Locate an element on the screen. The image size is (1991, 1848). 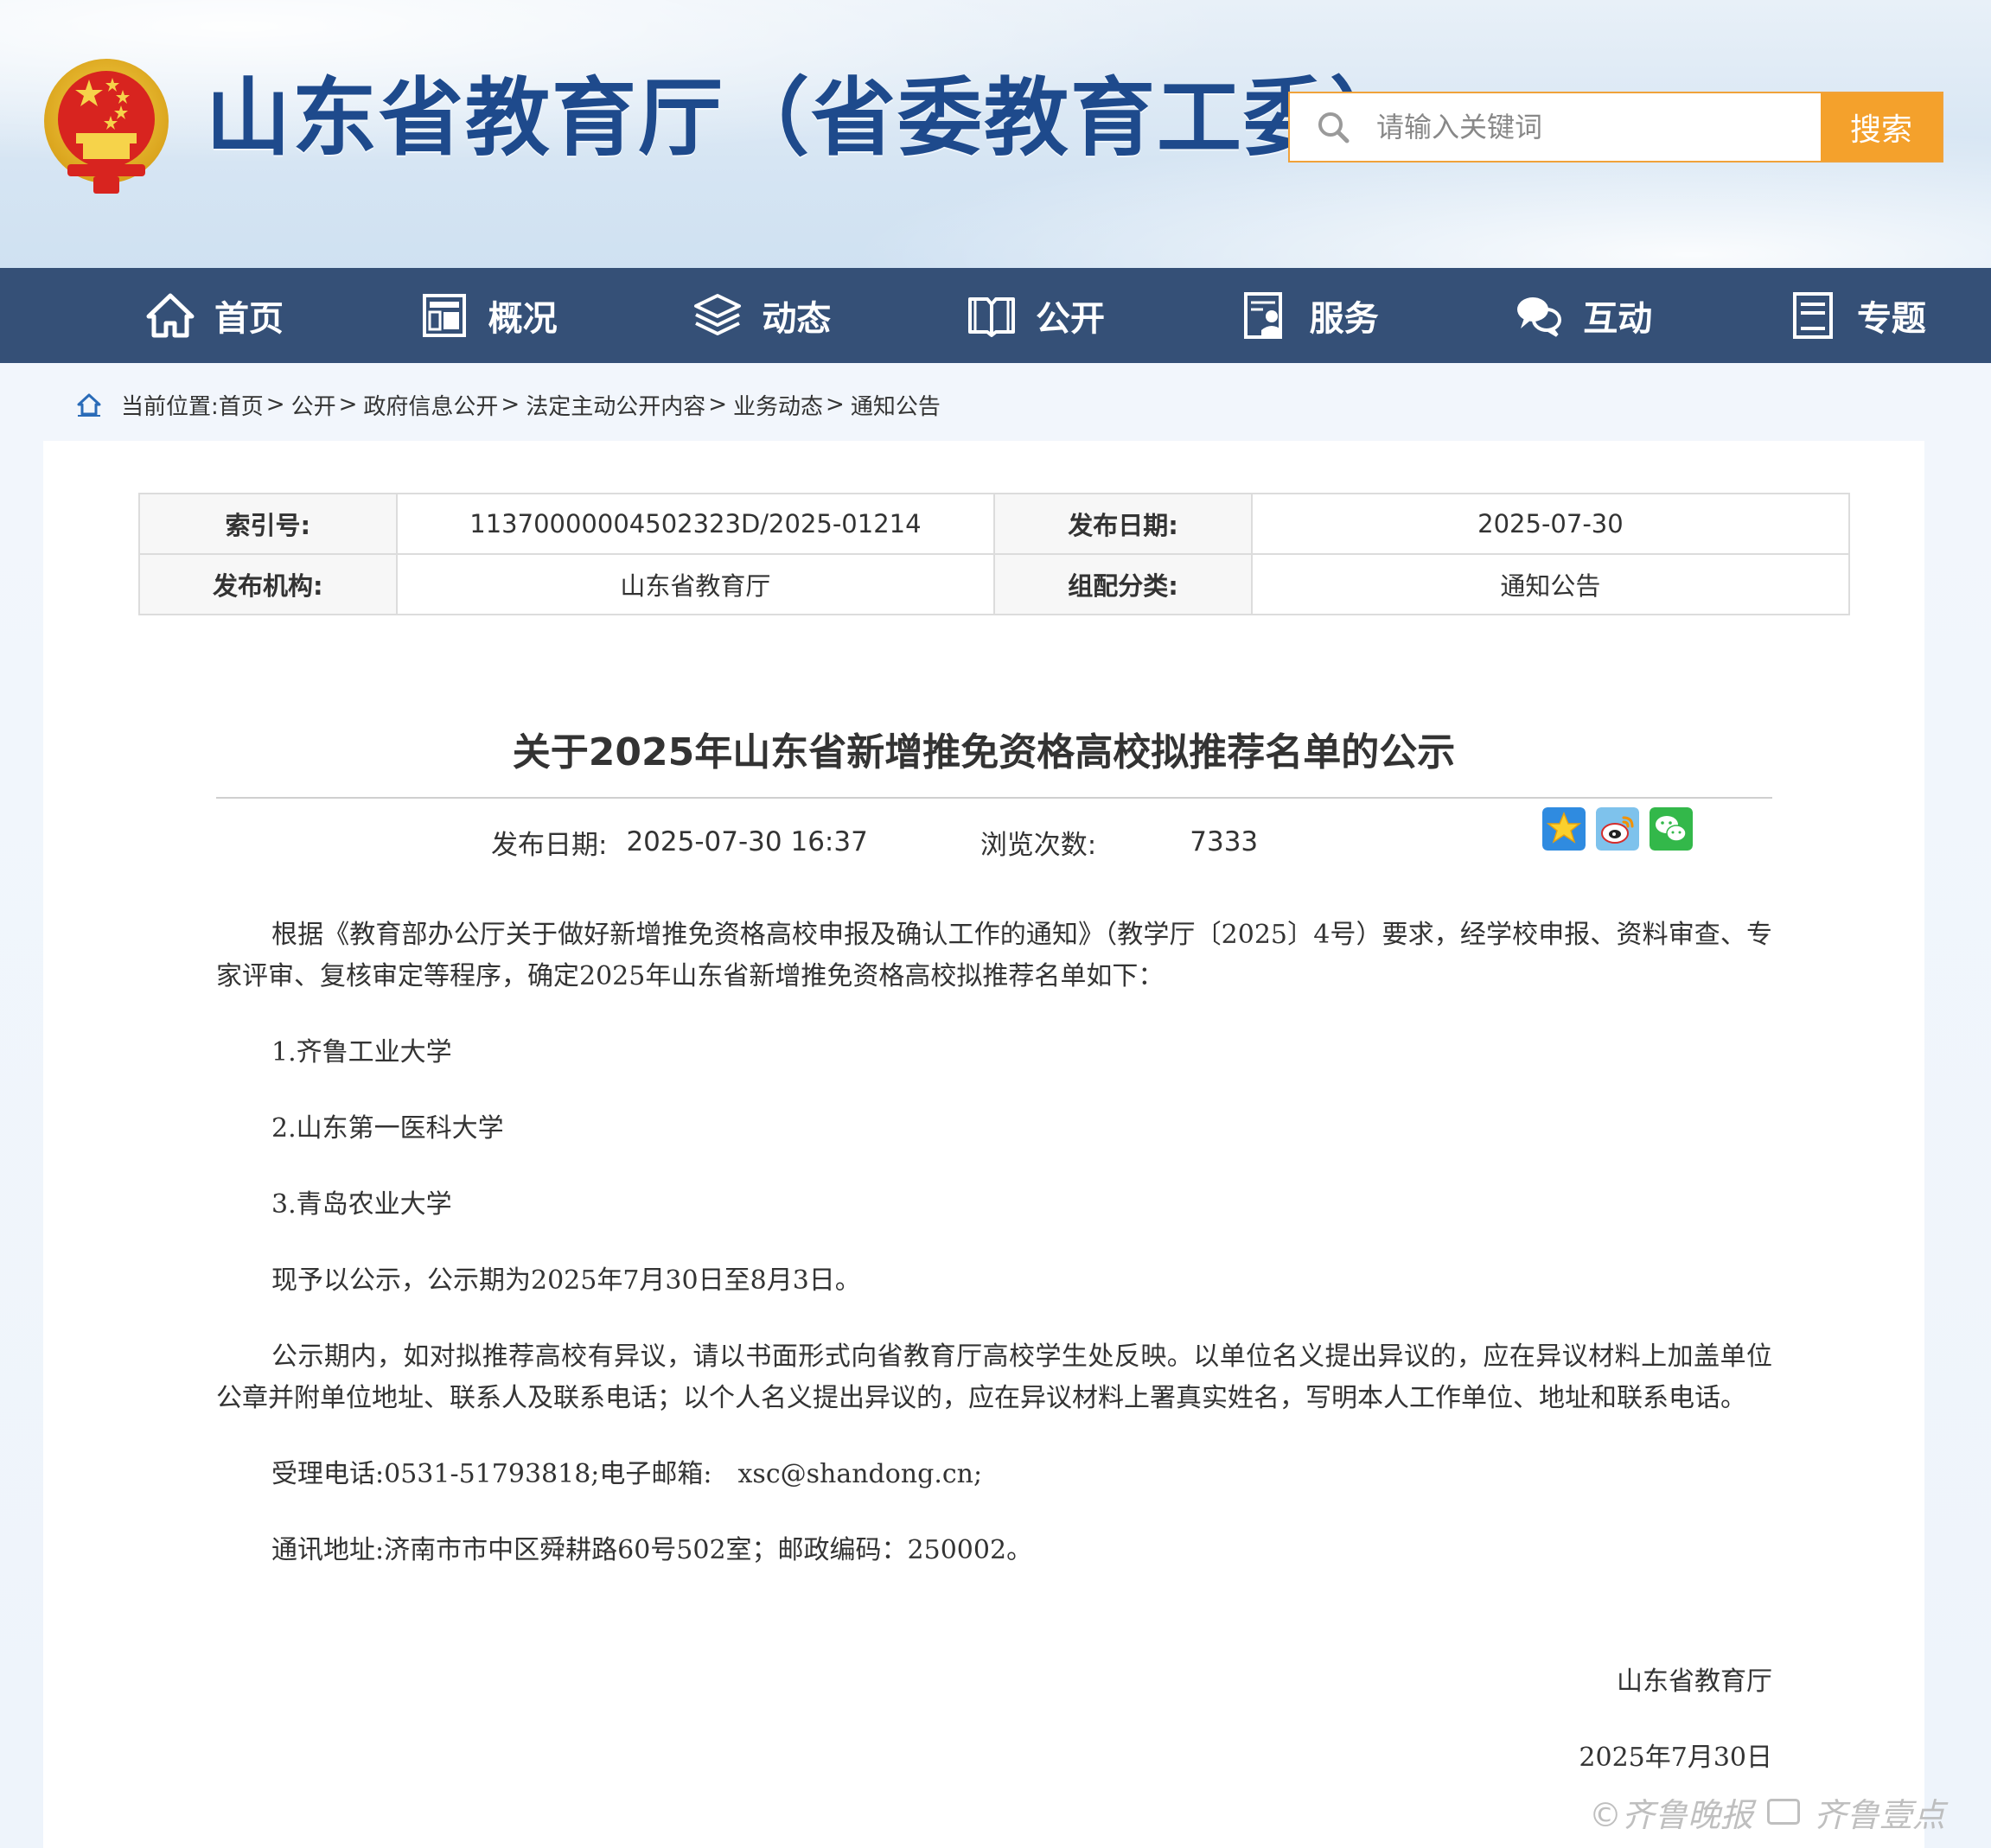
list-item: 1.齐鲁工业大学 is located at coordinates (361, 1052).